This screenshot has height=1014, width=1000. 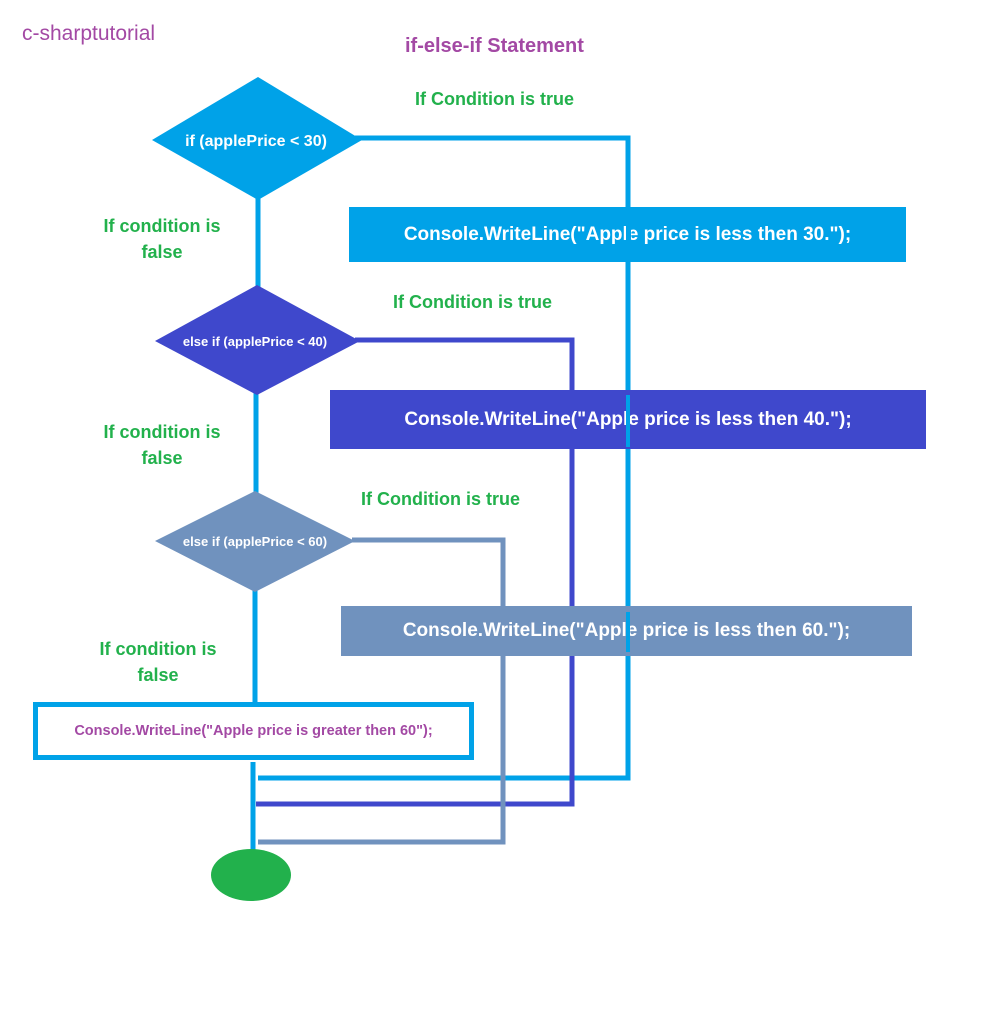 What do you see at coordinates (162, 226) in the screenshot?
I see `false-label-1-line1: If condition is` at bounding box center [162, 226].